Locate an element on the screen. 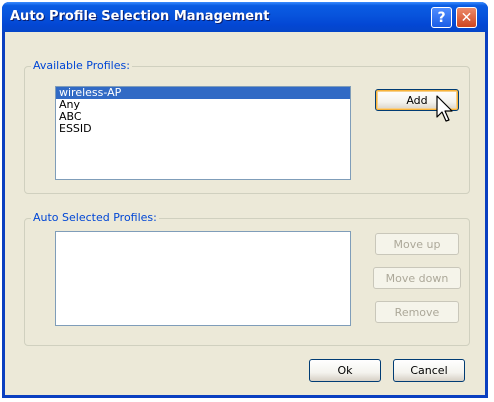  auto-selected-profiles-list is located at coordinates (203, 278).